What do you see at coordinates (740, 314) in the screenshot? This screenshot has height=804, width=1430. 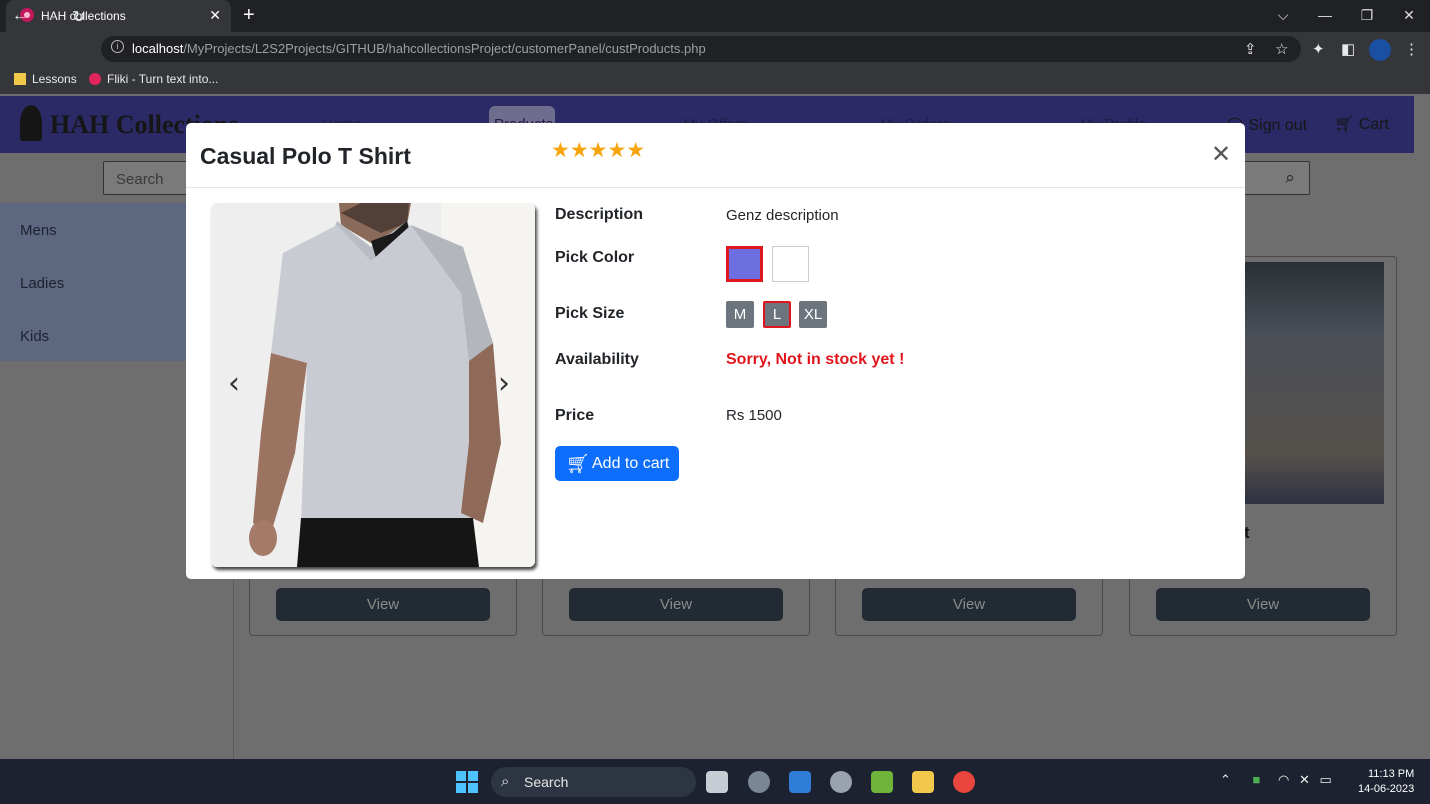 I see `size-button-m: M` at bounding box center [740, 314].